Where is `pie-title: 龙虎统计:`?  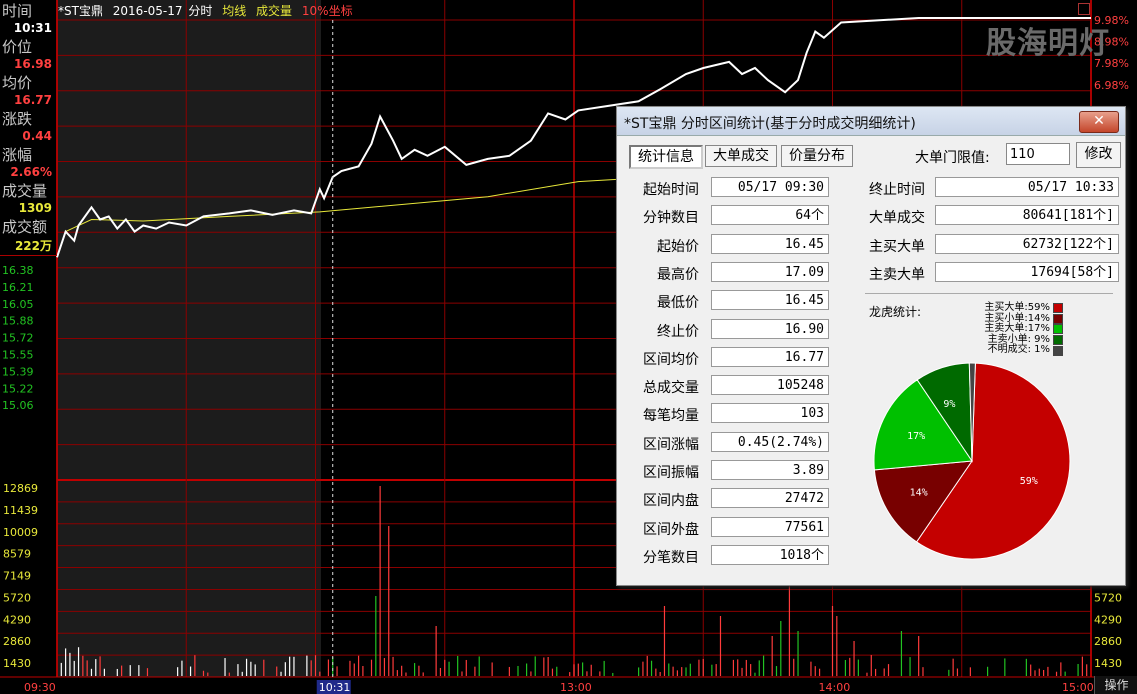
pie-title: 龙虎统计: is located at coordinates (895, 312).